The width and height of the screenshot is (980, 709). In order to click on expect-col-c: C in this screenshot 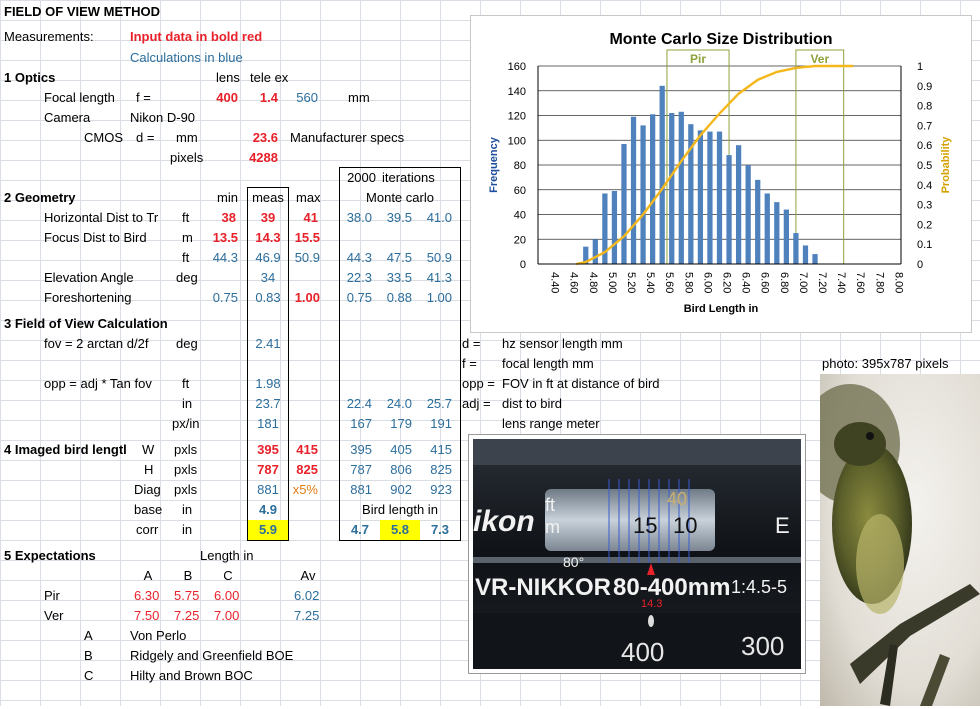, I will do `click(228, 575)`.